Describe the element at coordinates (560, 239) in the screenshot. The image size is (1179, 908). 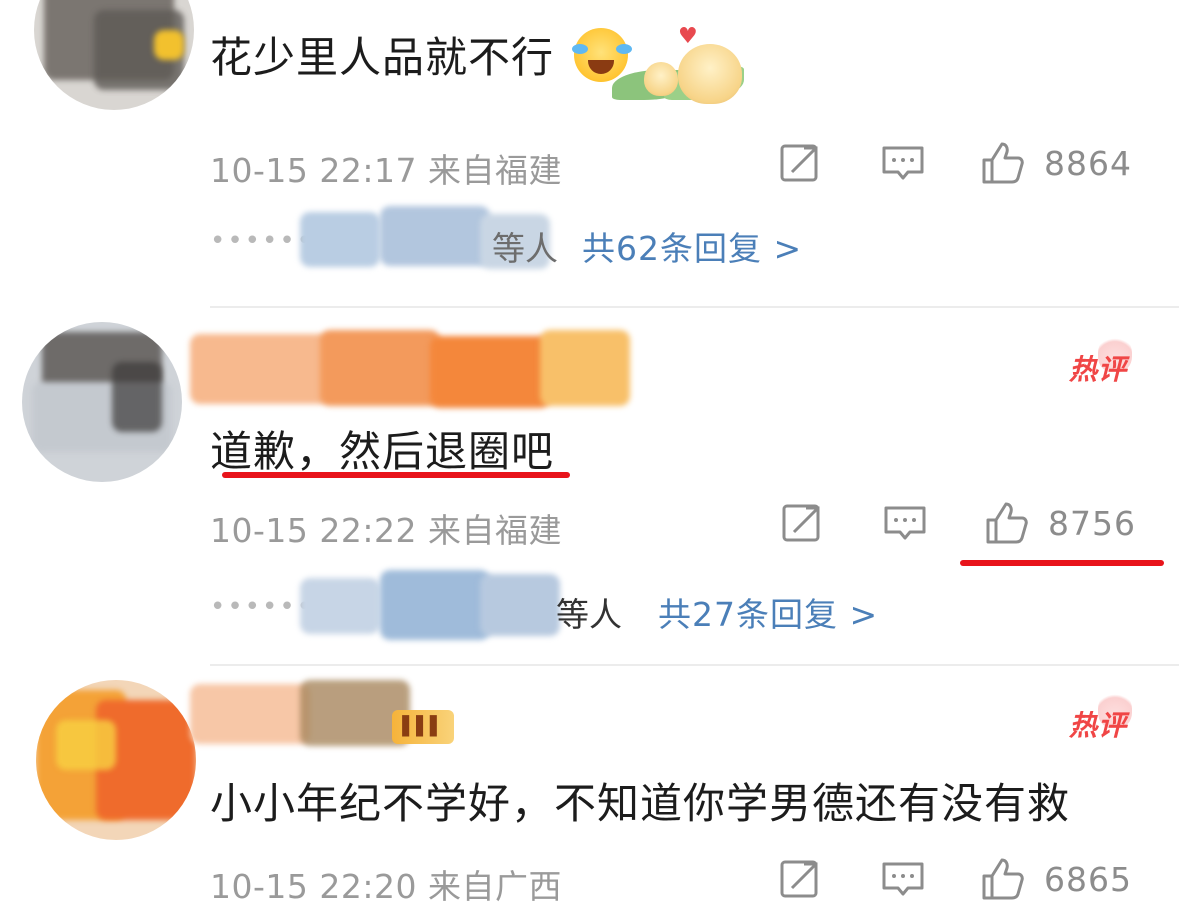
I see `reply-summary: •••••• 等人 共62条回复 >` at that location.